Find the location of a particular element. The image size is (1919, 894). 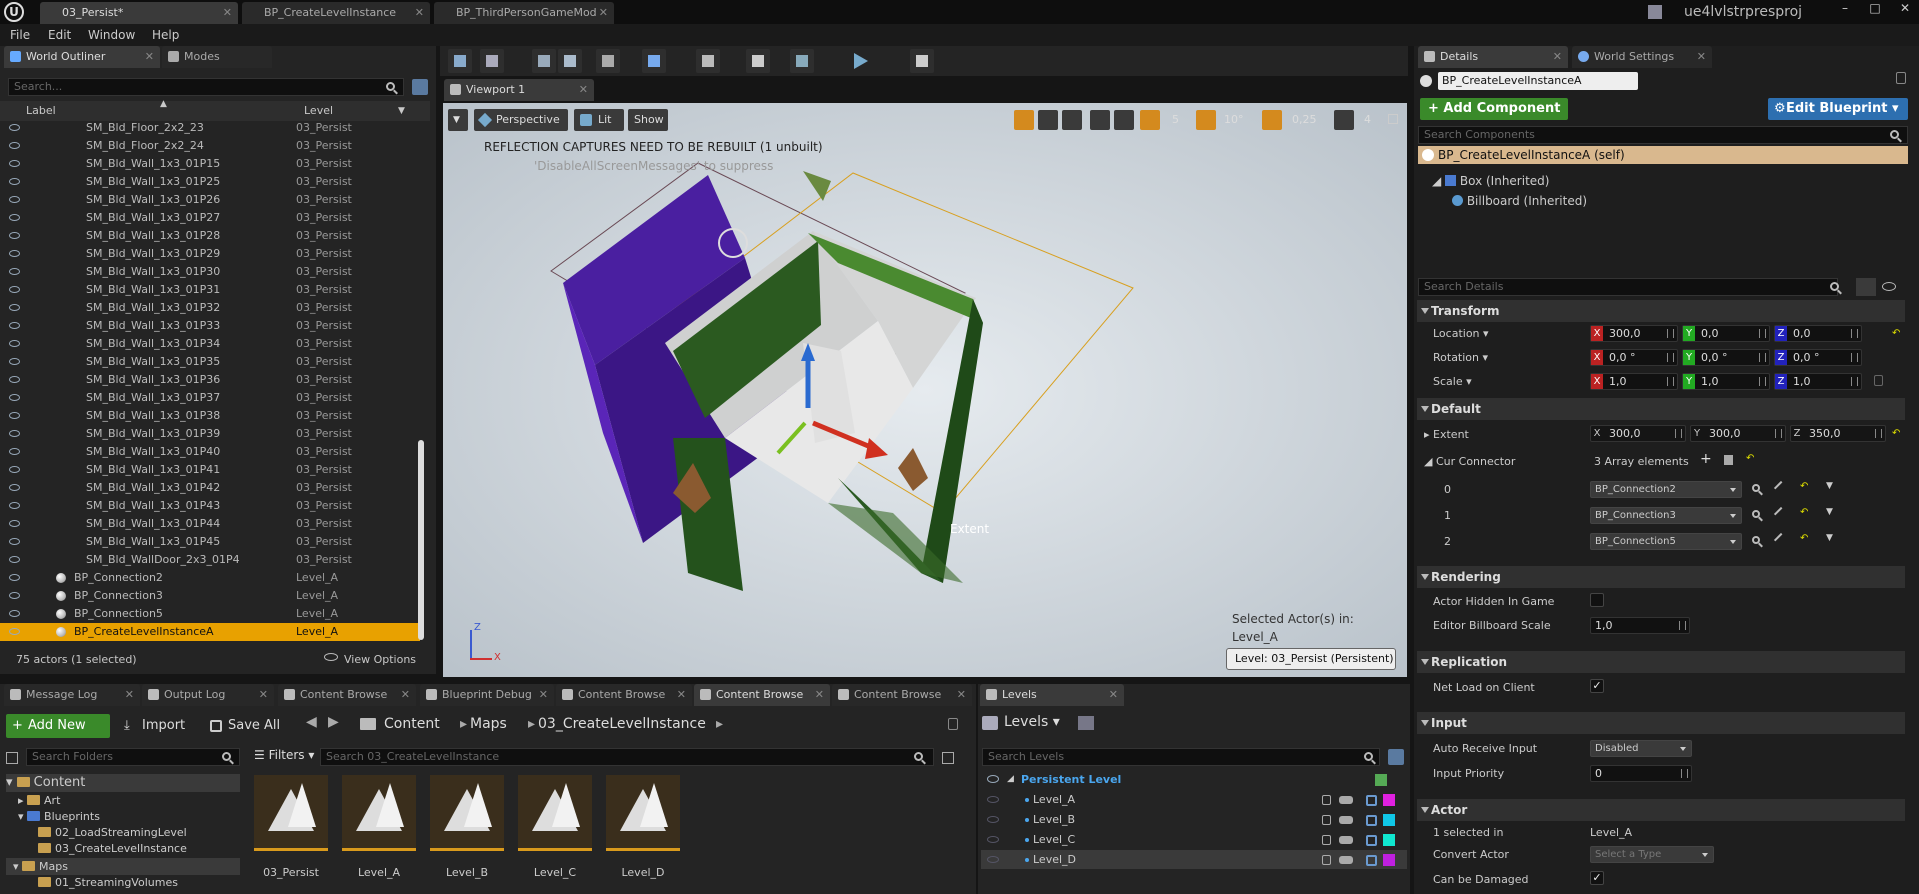

outliner-row: SM_Bld_Wall_1x3_01P39 03_Persist is located at coordinates (210, 434).